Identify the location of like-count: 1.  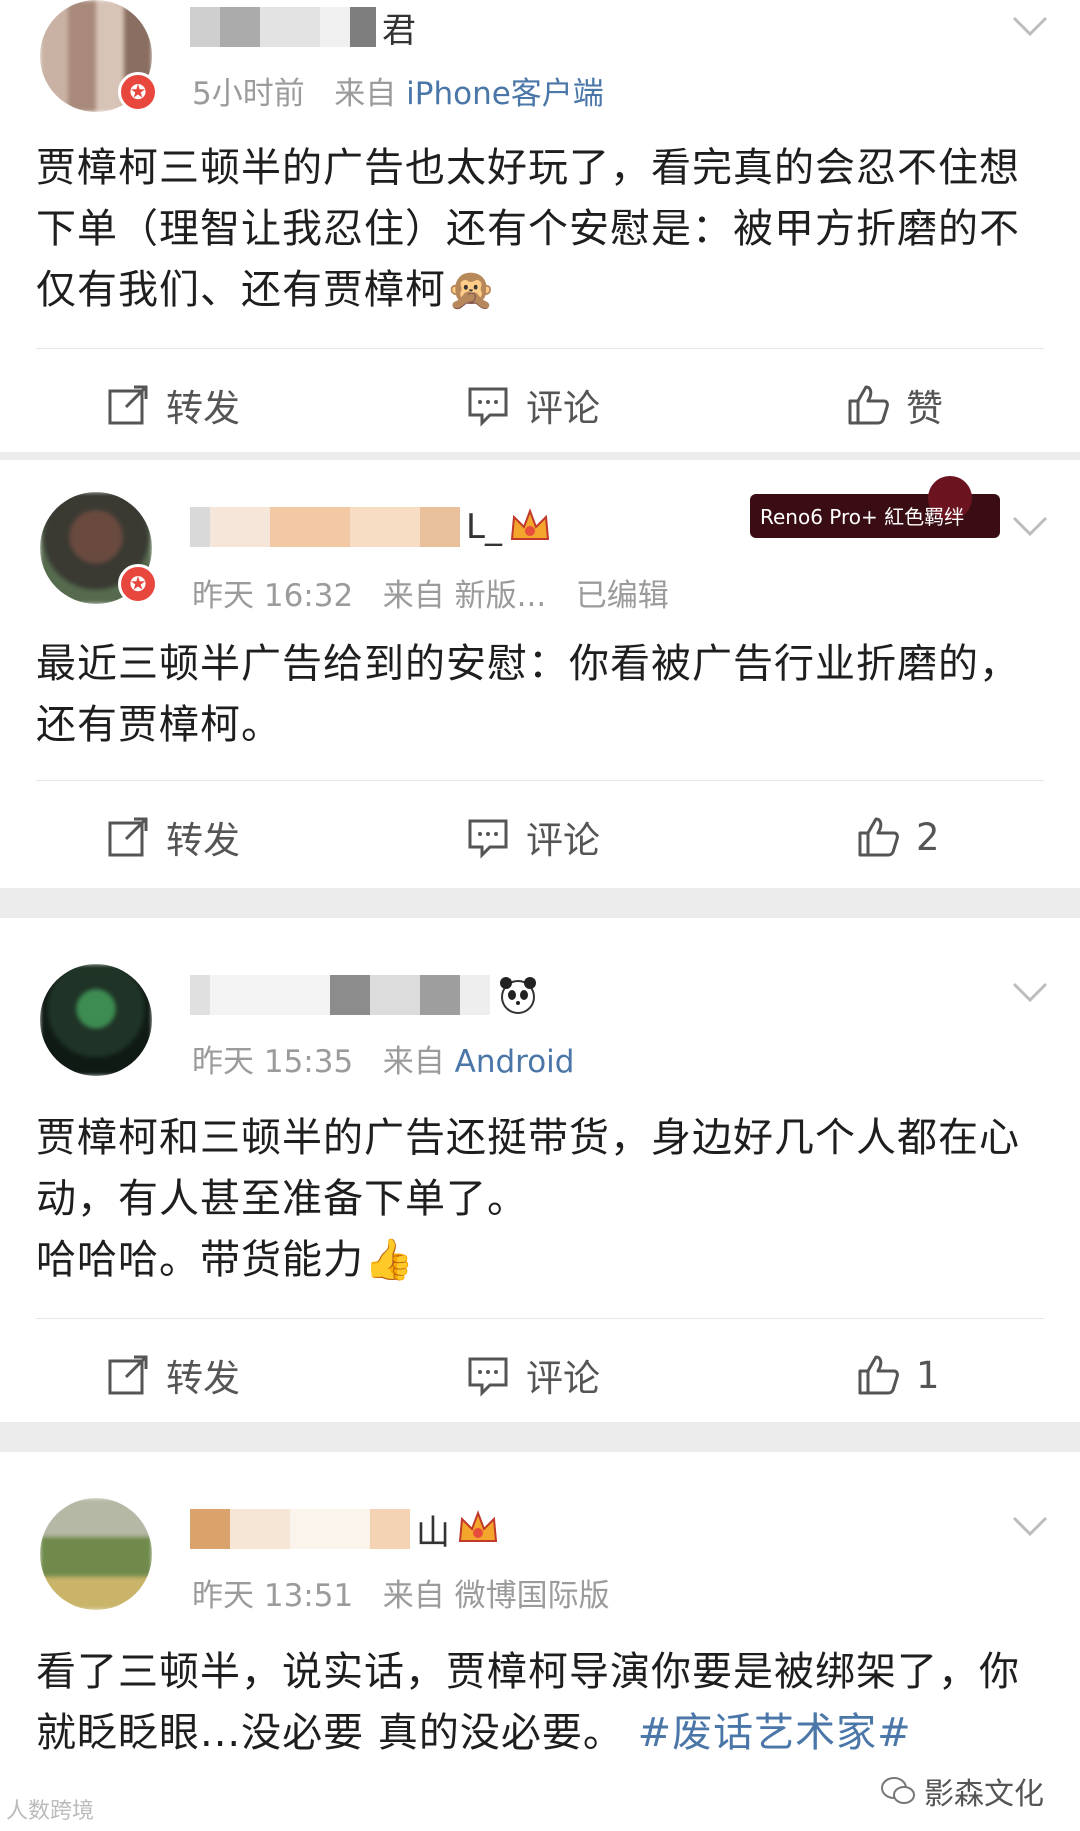
(928, 1375).